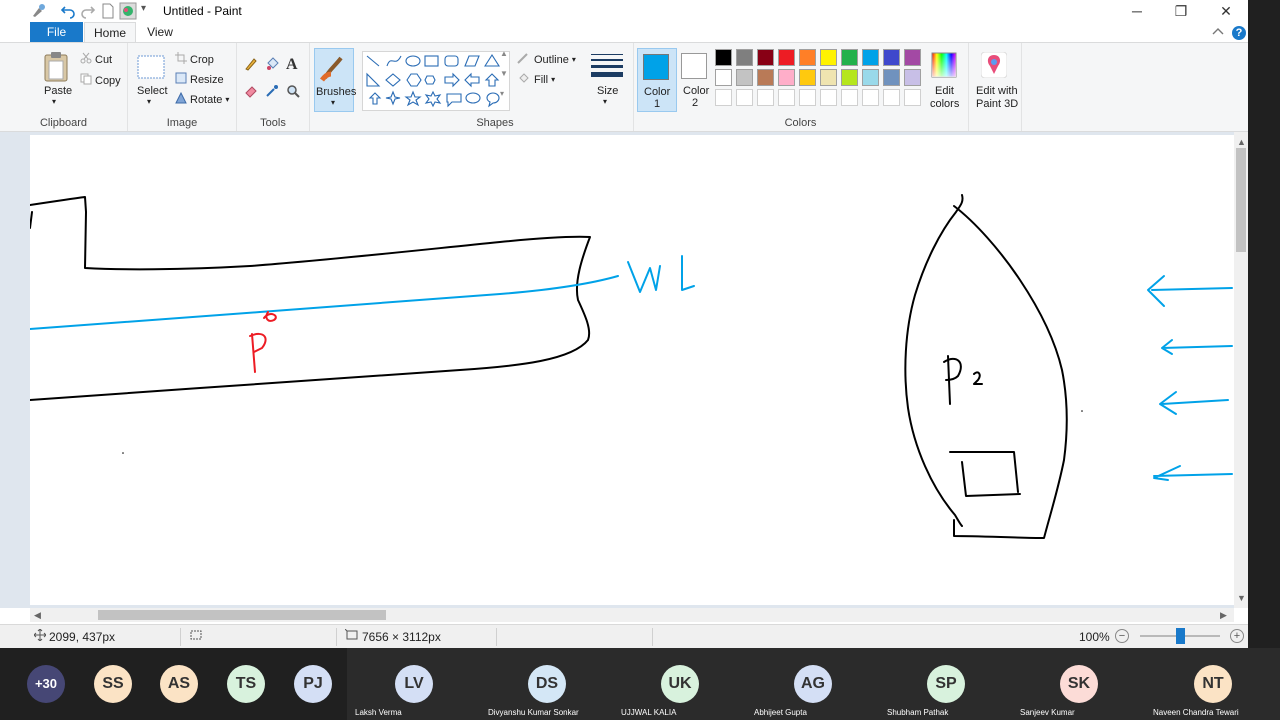  What do you see at coordinates (246, 684) in the screenshot?
I see `participant-tile: TS` at bounding box center [246, 684].